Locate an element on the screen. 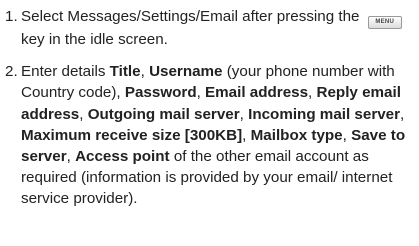  field-access-point: Access point is located at coordinates (122, 157).